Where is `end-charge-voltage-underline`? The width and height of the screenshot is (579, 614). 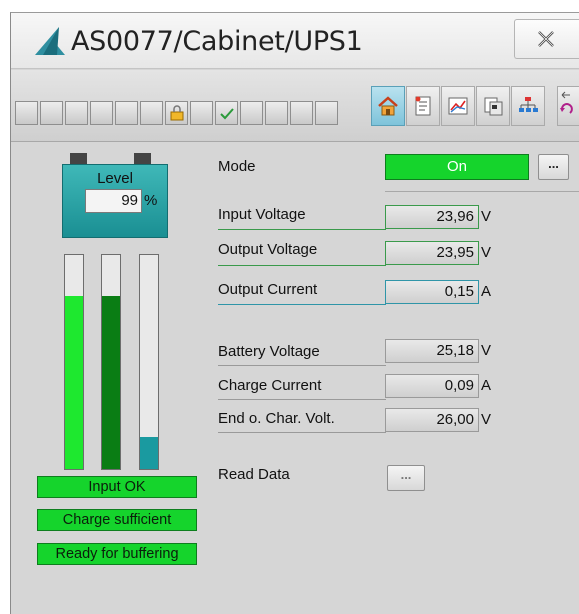
end-charge-voltage-underline is located at coordinates (302, 432).